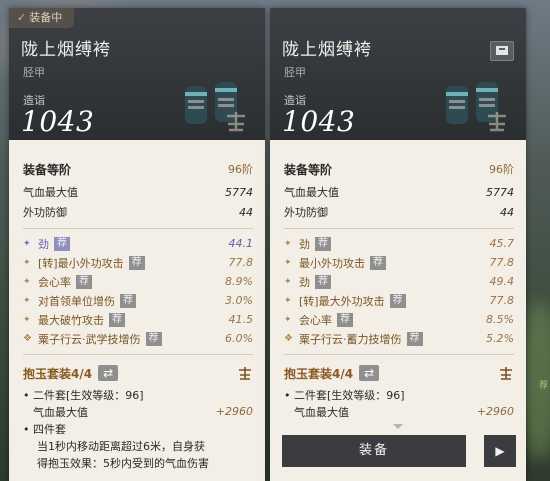 The width and height of the screenshot is (550, 481). I want to click on sub-stat-label: 粟子行云·武学技增伤, so click(89, 339).